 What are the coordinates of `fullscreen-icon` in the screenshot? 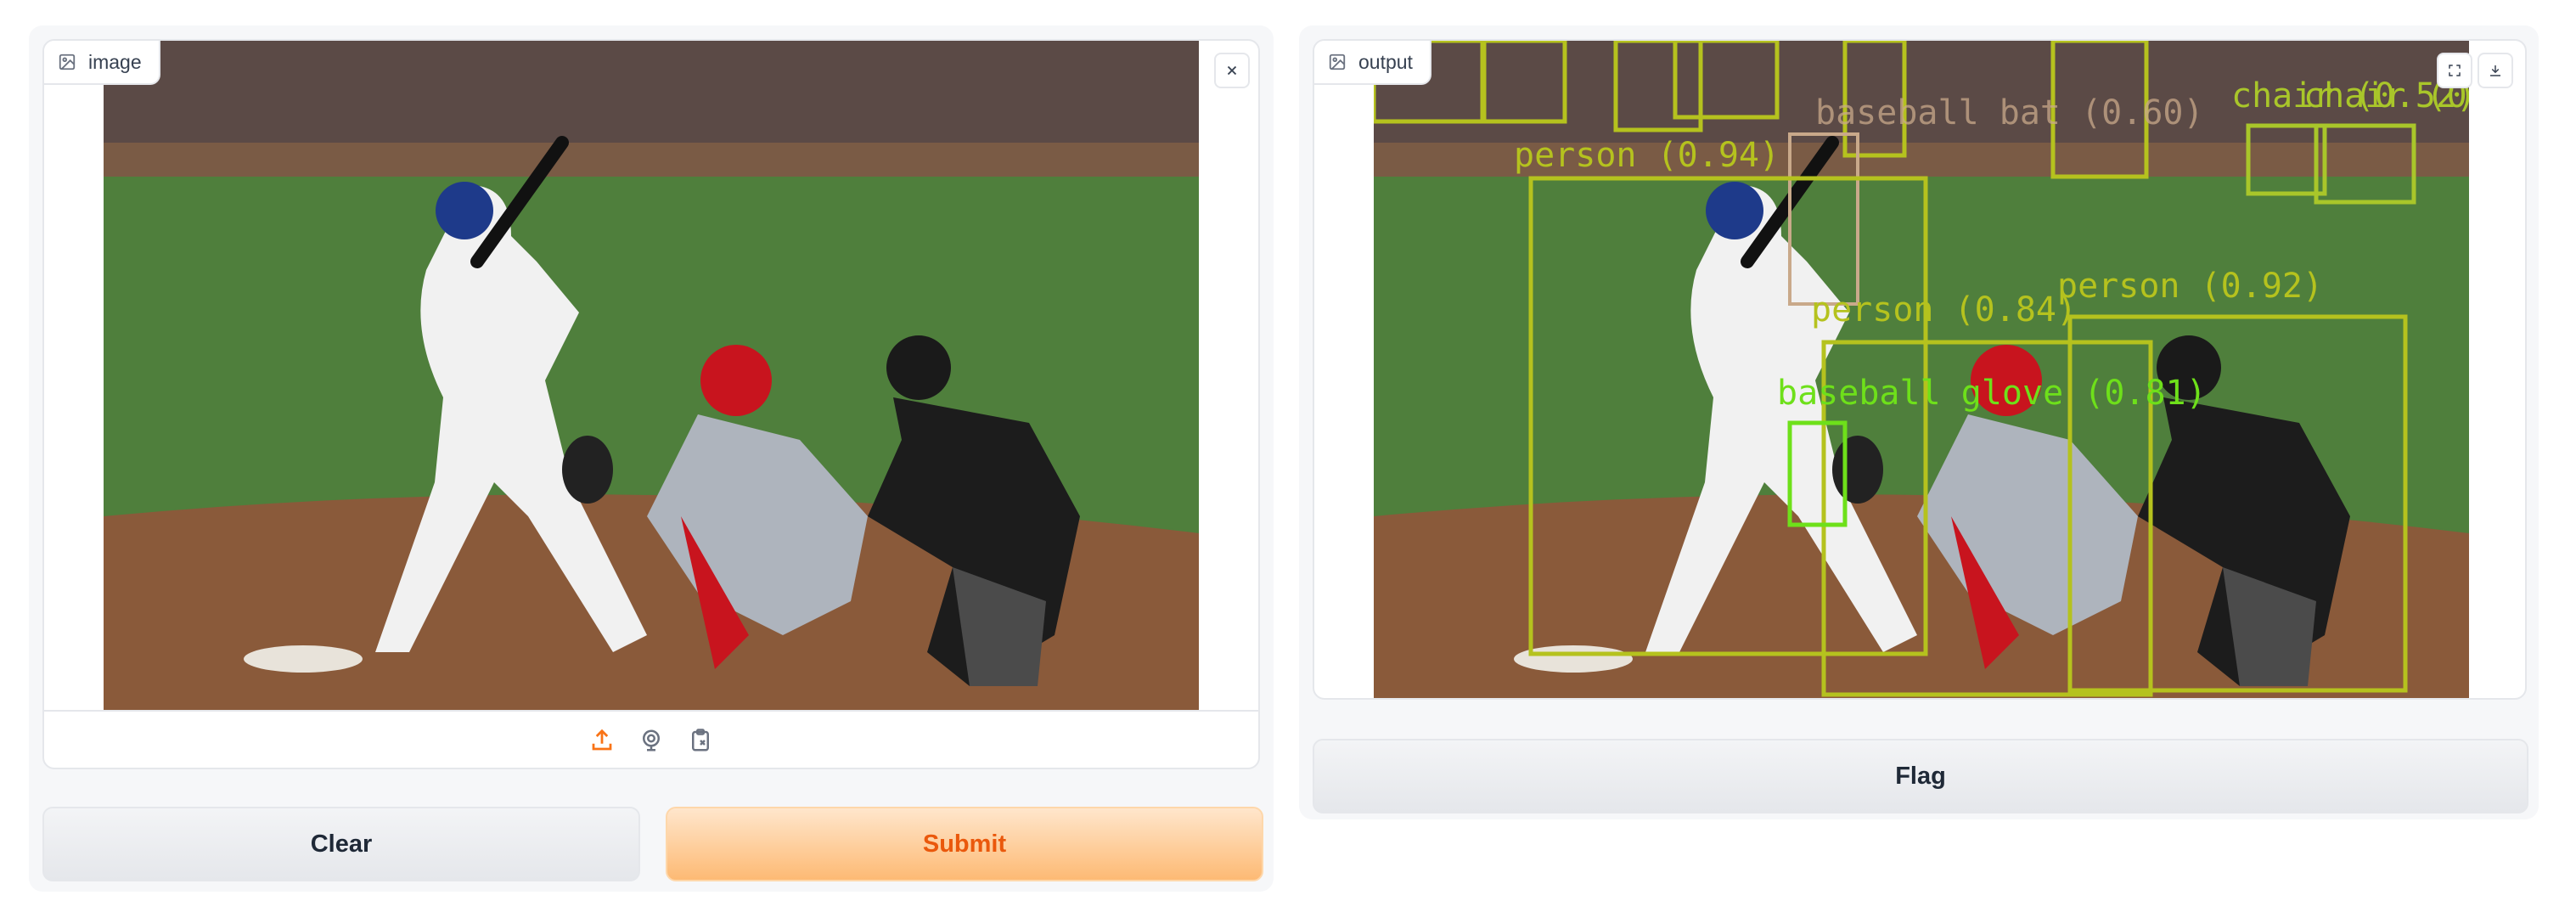 It's located at (2455, 70).